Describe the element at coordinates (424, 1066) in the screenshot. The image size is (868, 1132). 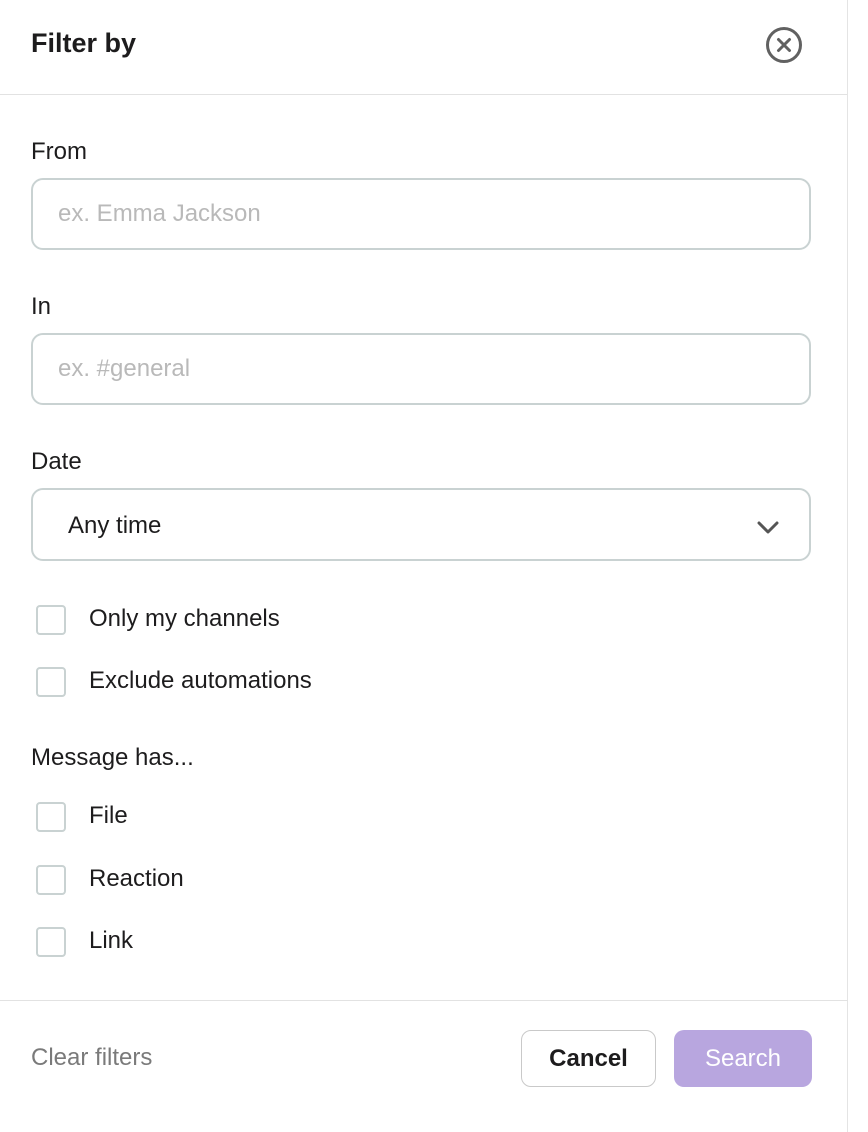
I see `panel-footer: Clear filters Cancel Search` at that location.